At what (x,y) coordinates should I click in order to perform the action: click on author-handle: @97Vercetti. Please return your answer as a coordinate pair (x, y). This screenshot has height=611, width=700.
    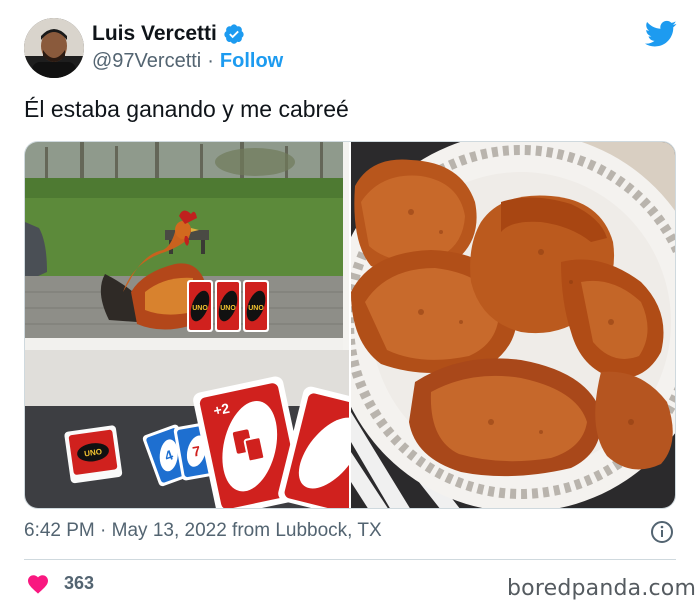
    Looking at the image, I should click on (146, 61).